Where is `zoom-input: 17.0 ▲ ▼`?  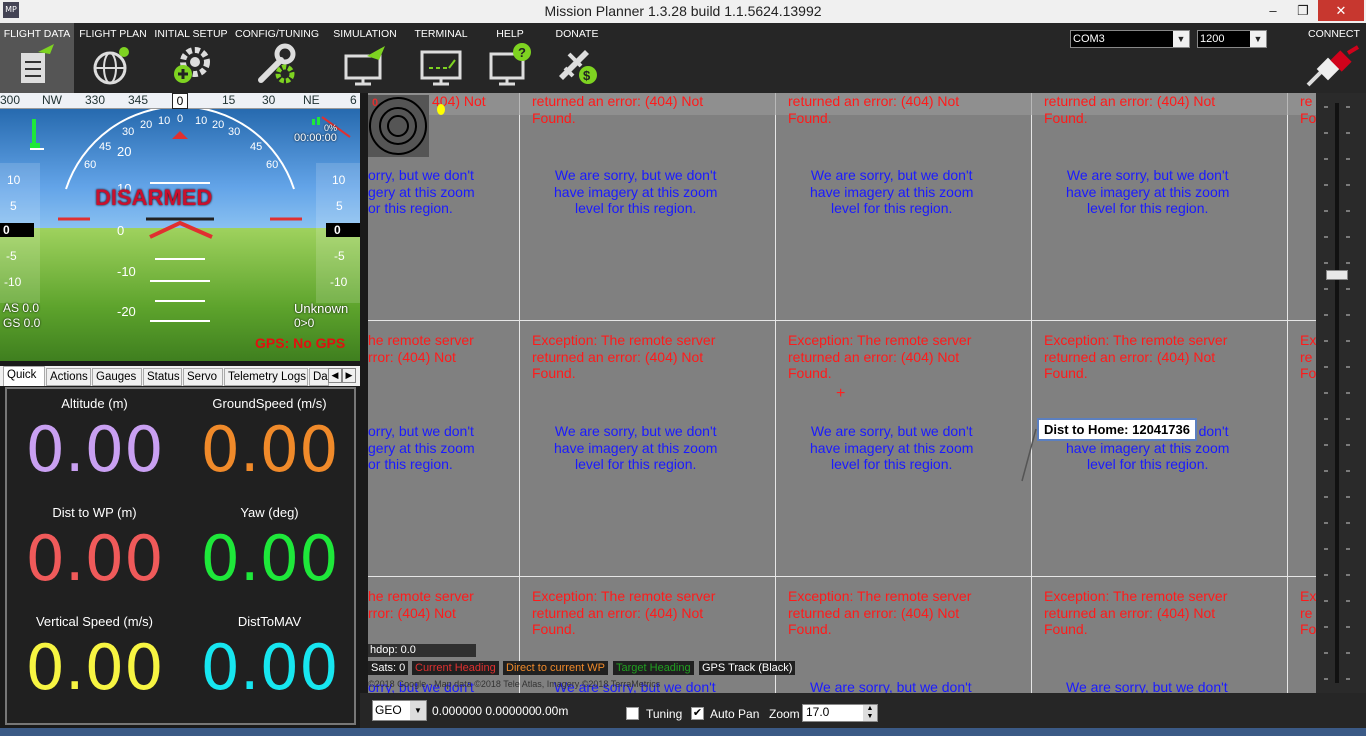
zoom-input: 17.0 ▲ ▼ is located at coordinates (840, 713).